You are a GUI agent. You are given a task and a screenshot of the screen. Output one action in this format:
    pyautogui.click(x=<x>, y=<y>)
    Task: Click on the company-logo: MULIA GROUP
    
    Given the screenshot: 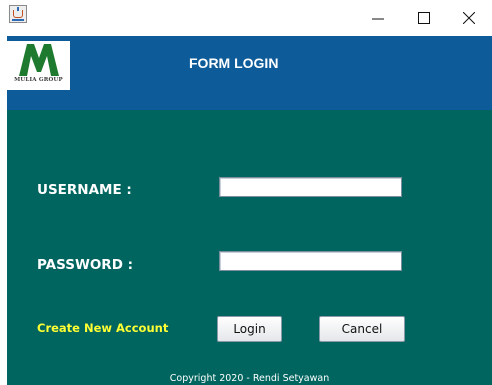 What is the action you would take?
    pyautogui.click(x=38, y=65)
    